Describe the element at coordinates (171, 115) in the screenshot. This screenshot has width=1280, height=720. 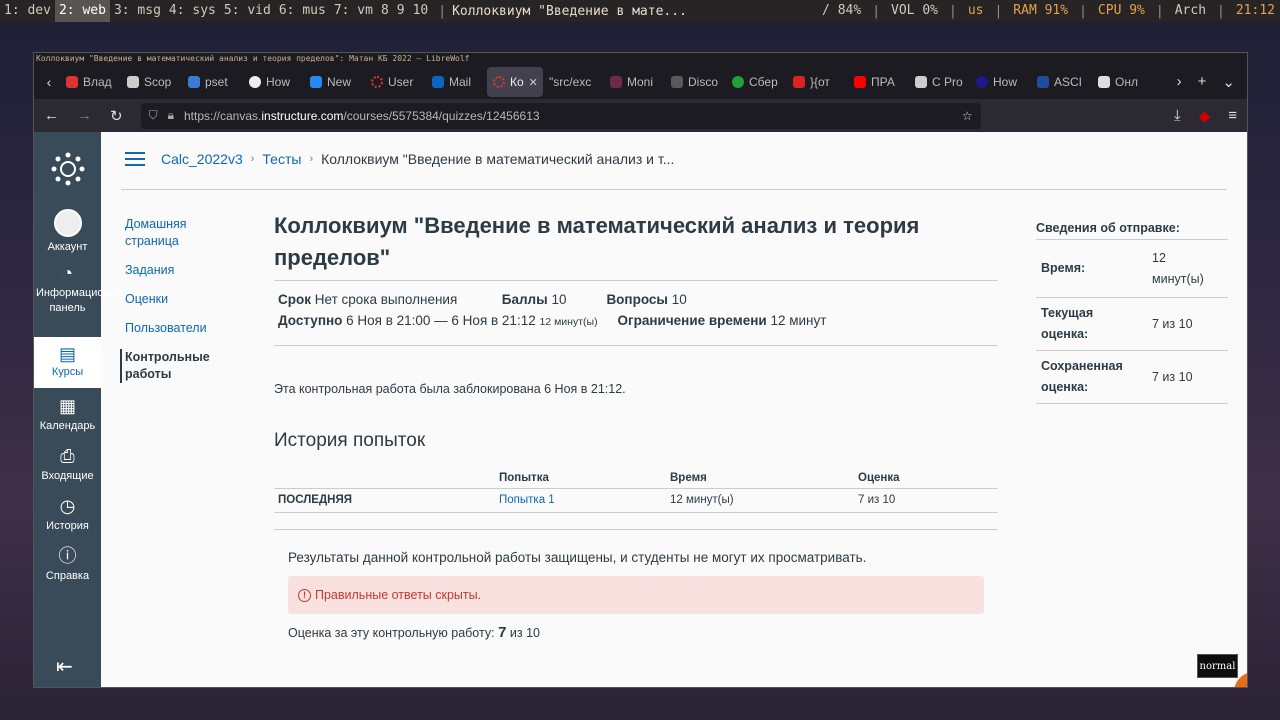
I see `lock-icon: 🔒︎` at that location.